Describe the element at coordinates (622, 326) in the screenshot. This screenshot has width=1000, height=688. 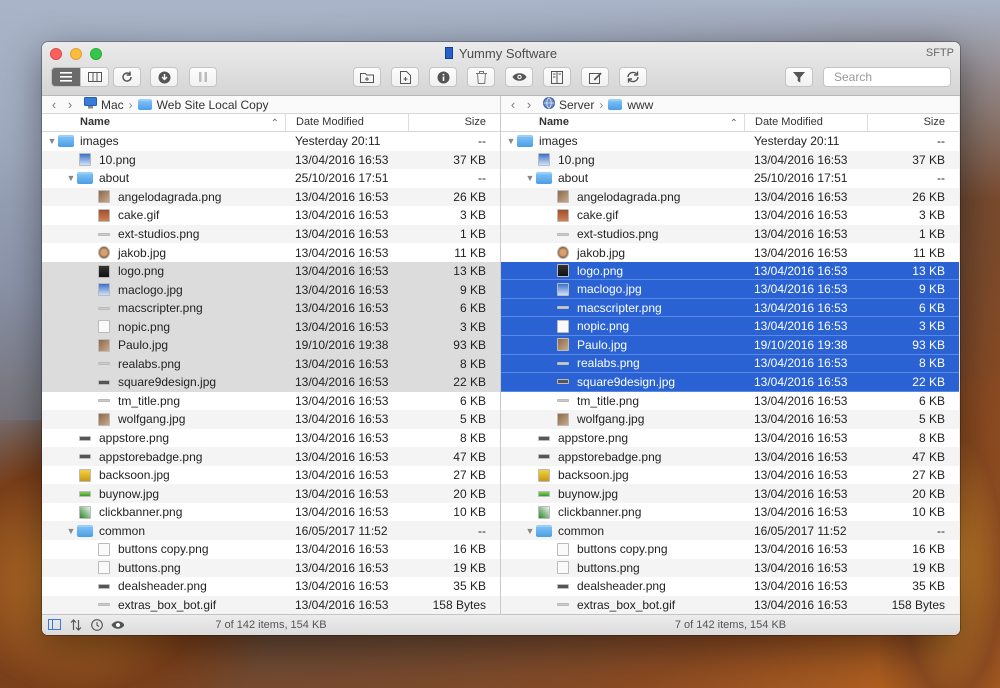
I see `file-name-cell: nopic.png` at that location.